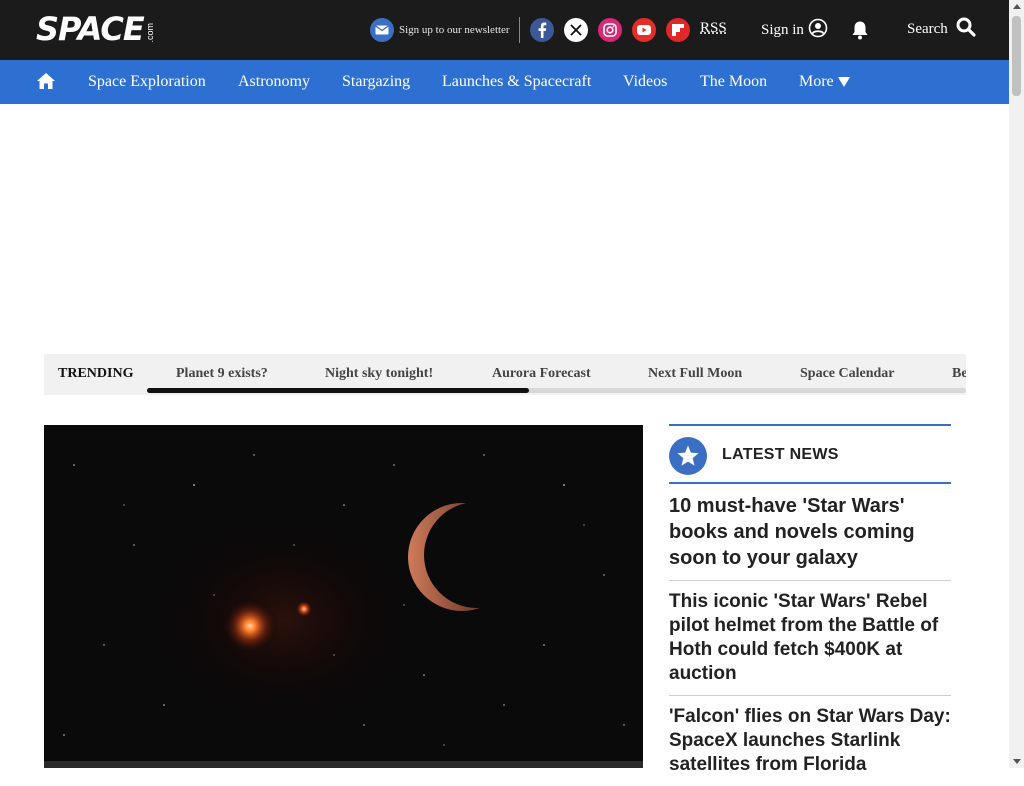 This screenshot has width=1024, height=786. What do you see at coordinates (338, 390) in the screenshot?
I see `trending-scroll-thumb` at bounding box center [338, 390].